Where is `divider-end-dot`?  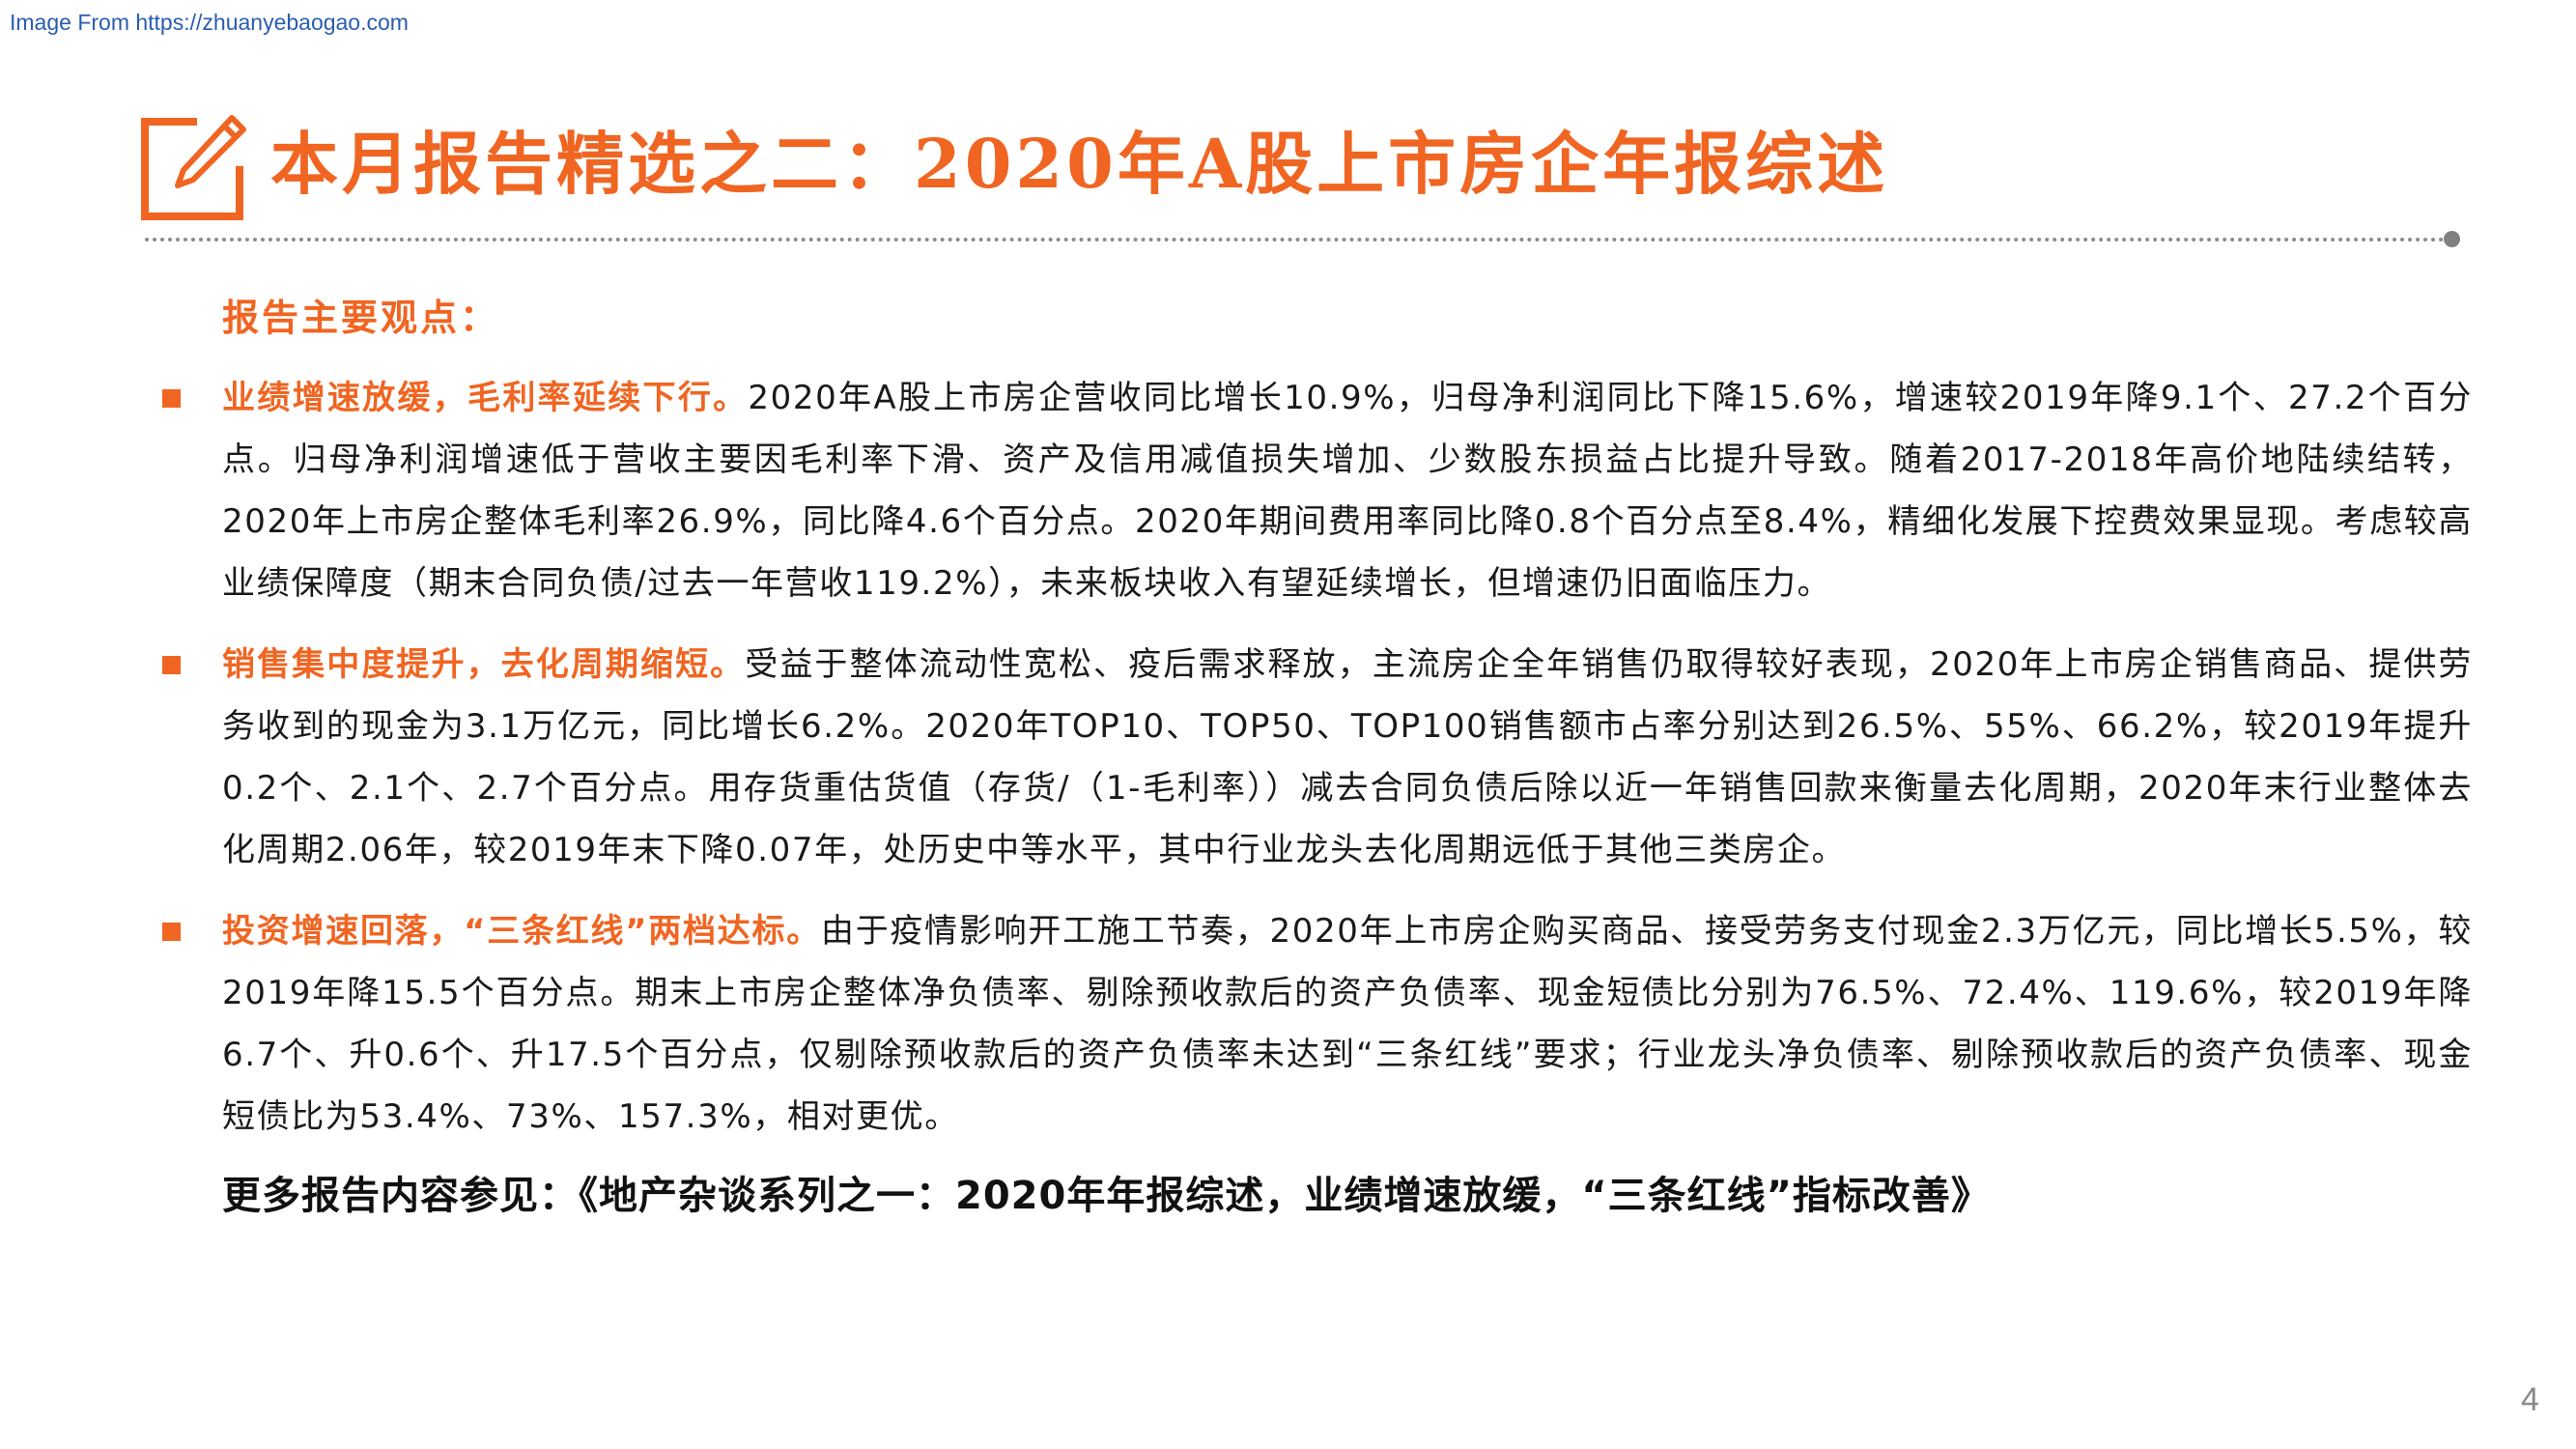
divider-end-dot is located at coordinates (2452, 239).